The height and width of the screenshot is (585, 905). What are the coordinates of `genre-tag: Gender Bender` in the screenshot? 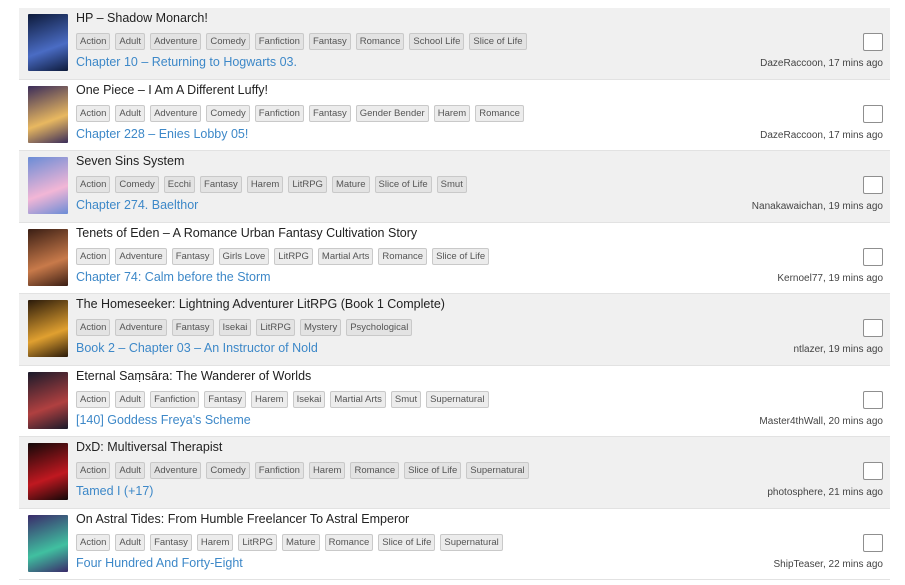 It's located at (392, 113).